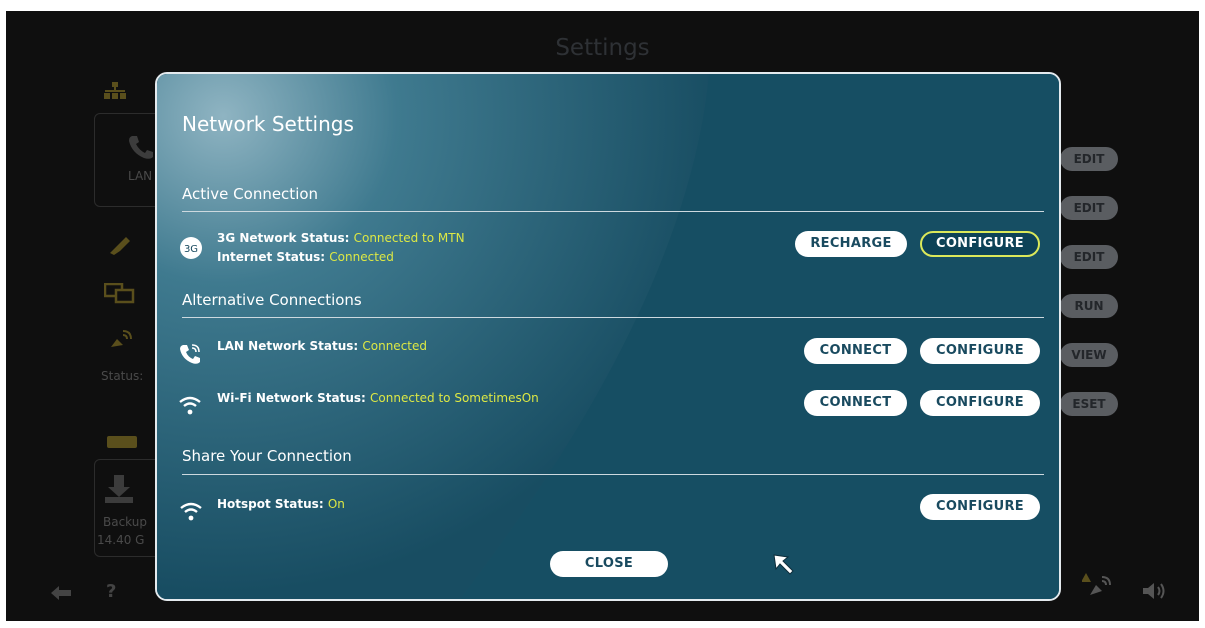  Describe the element at coordinates (267, 456) in the screenshot. I see `share-connection-heading: Share Your Connection` at that location.